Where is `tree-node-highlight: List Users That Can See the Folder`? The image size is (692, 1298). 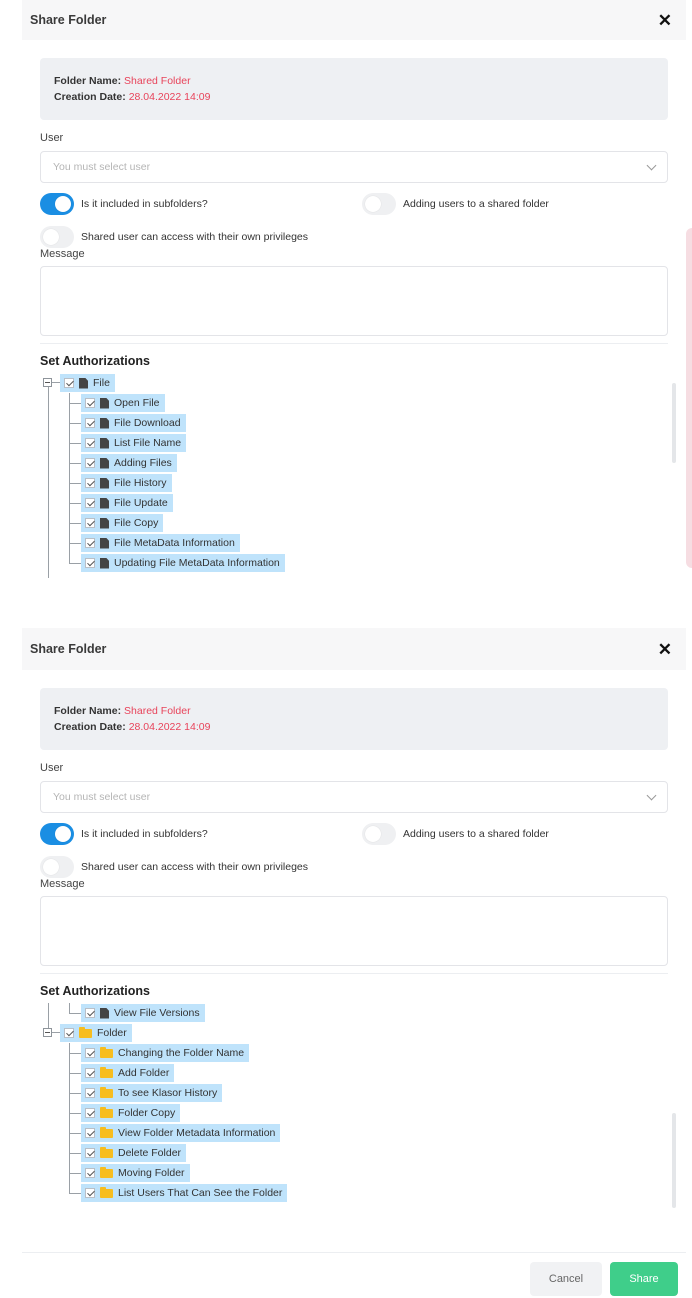
tree-node-highlight: List Users That Can See the Folder is located at coordinates (184, 1193).